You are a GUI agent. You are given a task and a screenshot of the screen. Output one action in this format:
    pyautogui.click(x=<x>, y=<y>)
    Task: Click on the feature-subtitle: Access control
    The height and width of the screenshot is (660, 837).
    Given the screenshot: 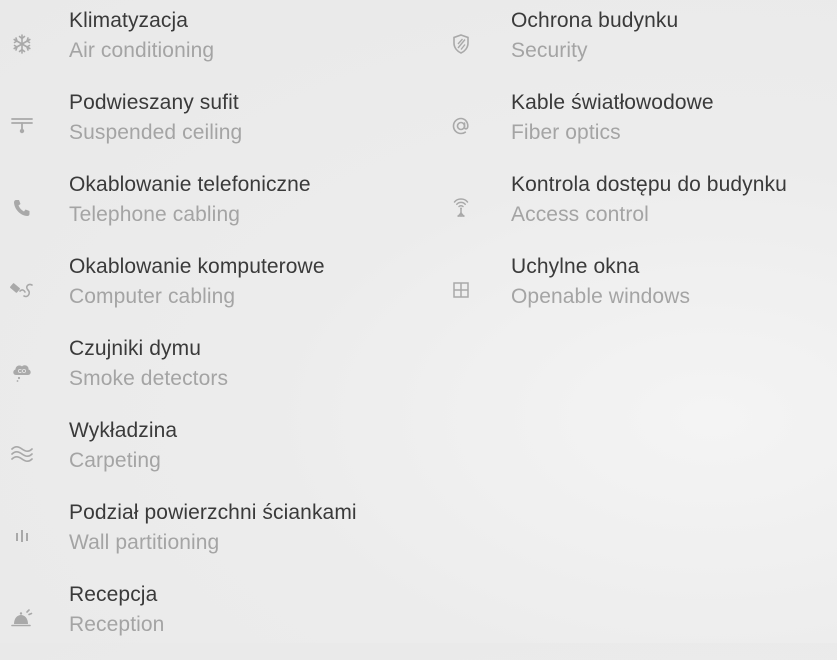 What is the action you would take?
    pyautogui.click(x=580, y=214)
    